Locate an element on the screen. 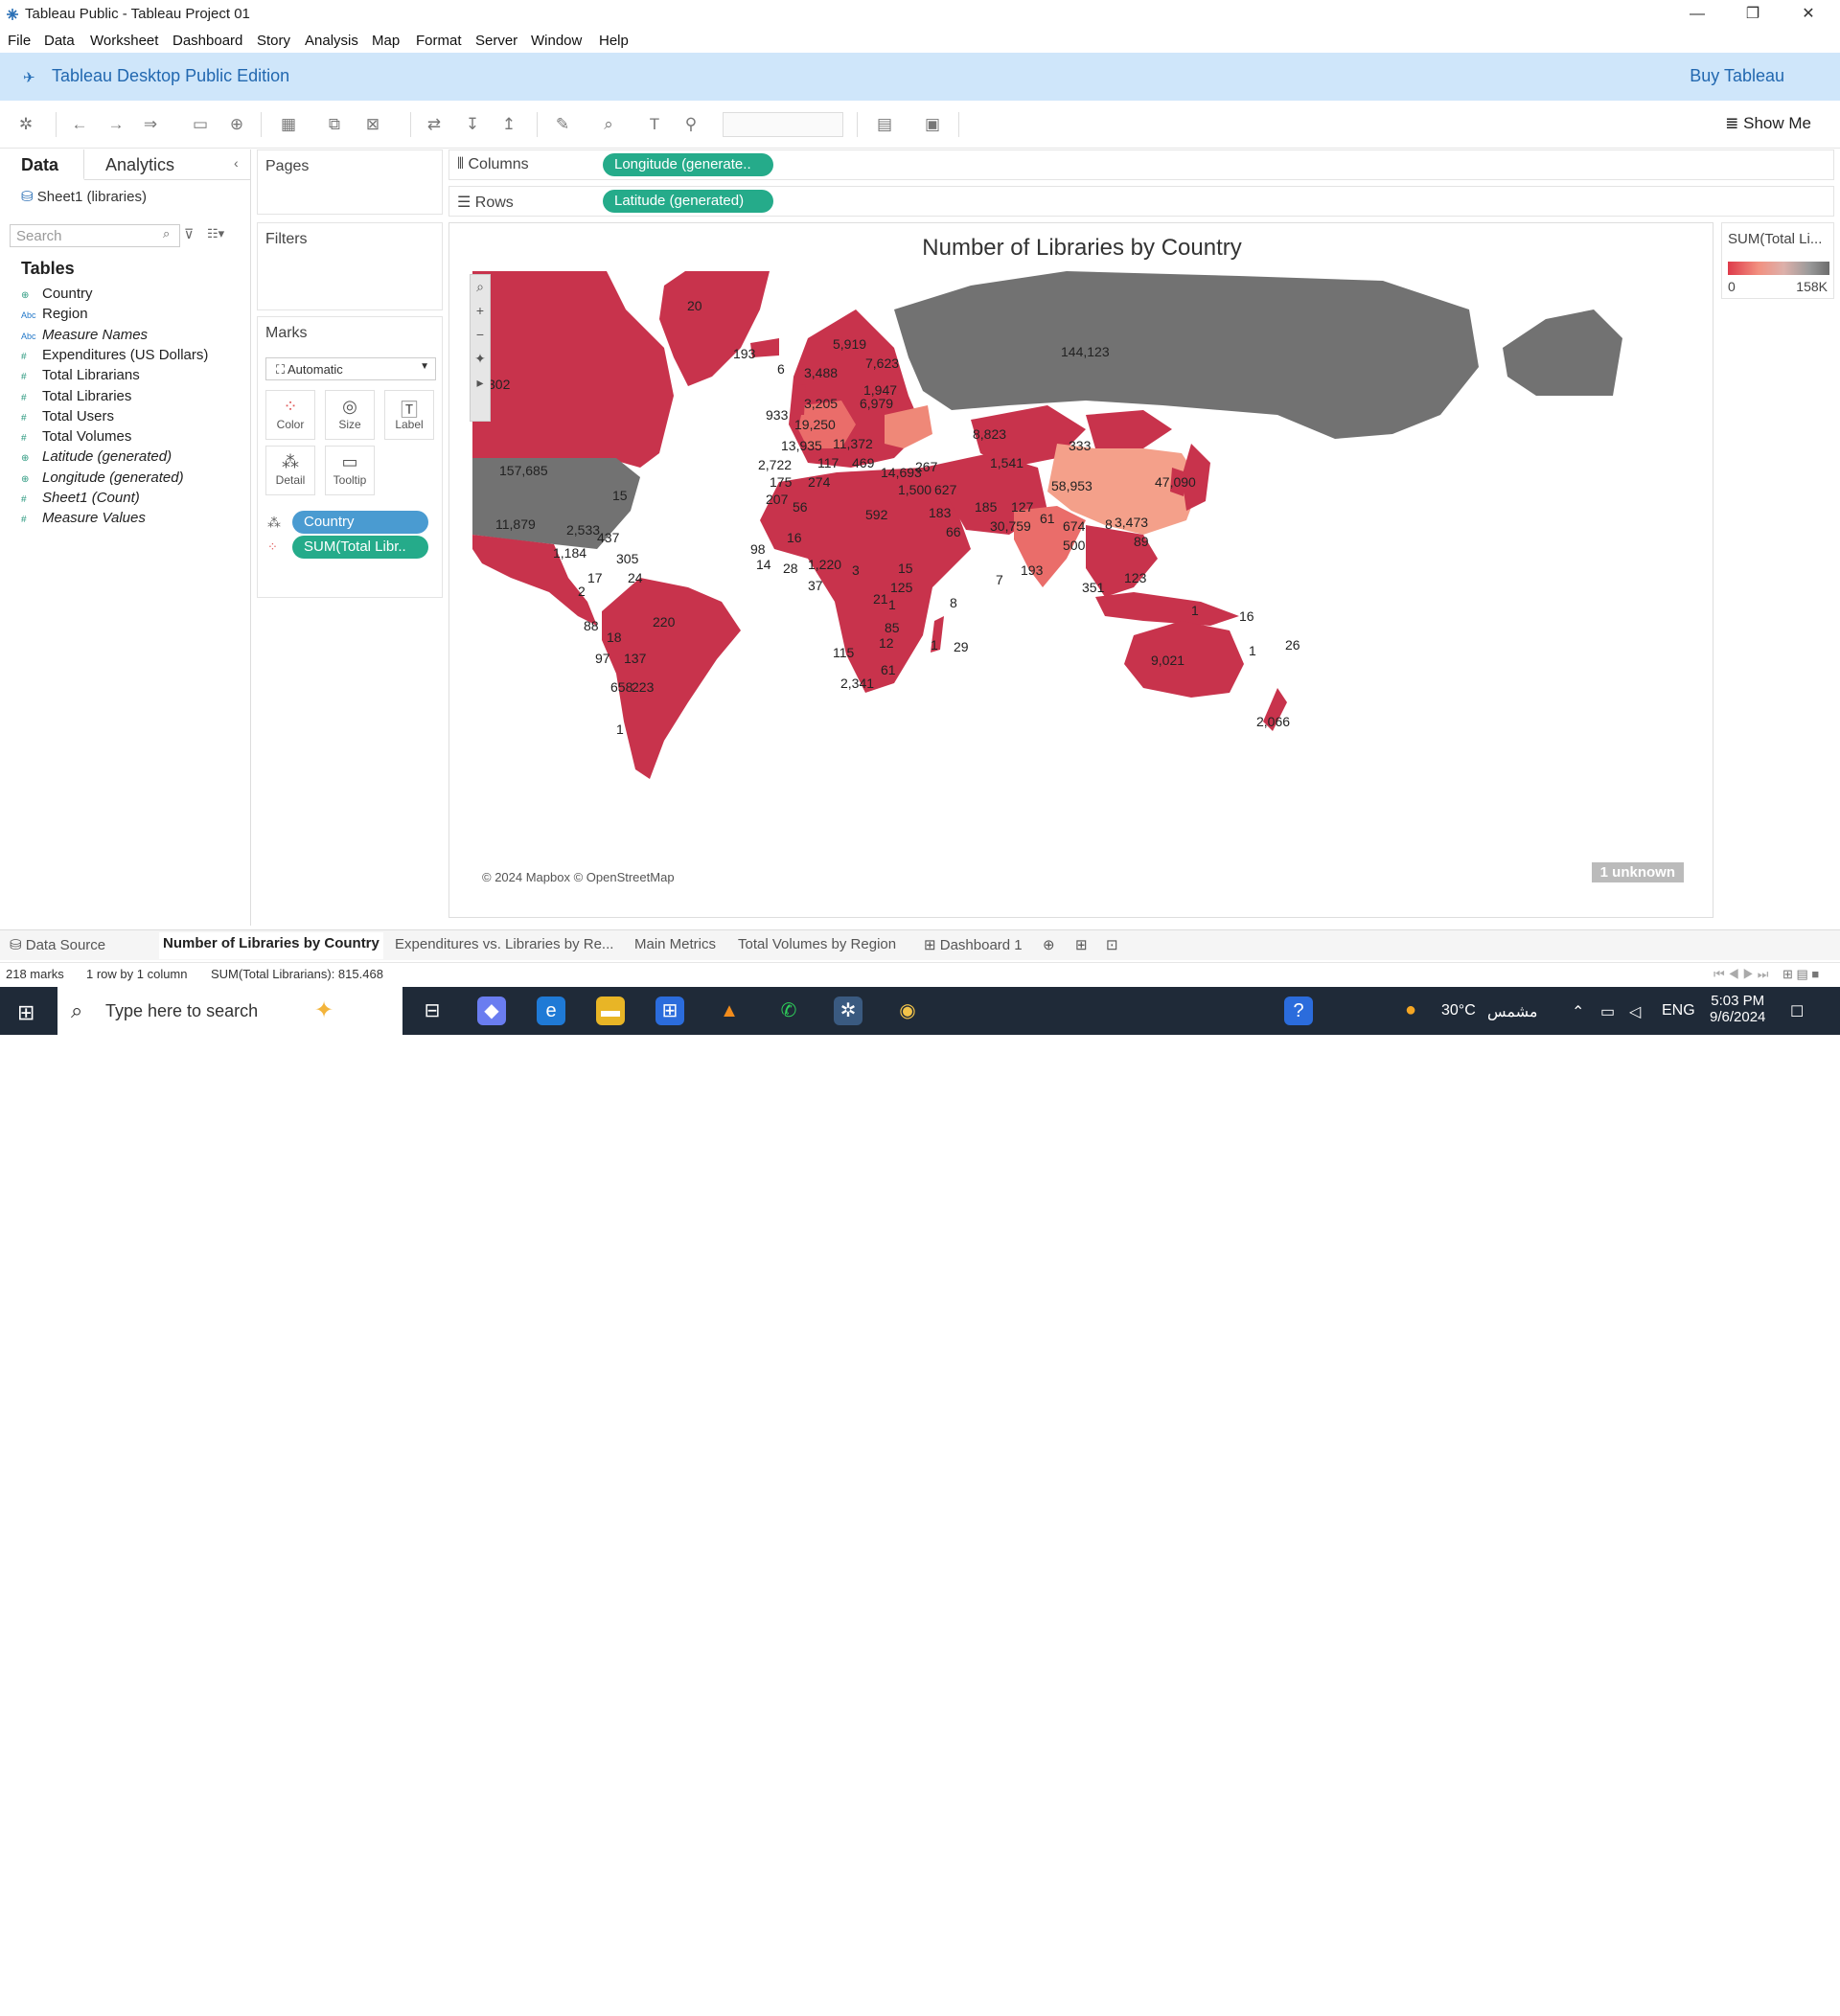  highlight-icon: ✎ is located at coordinates (562, 125).